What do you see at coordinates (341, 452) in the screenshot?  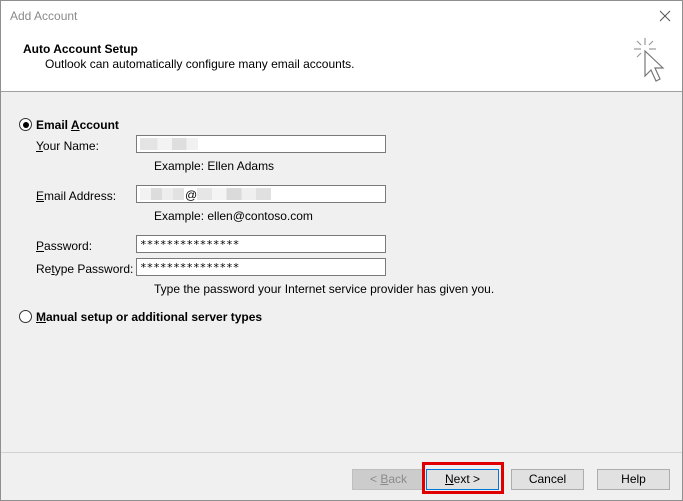 I see `footer-divider` at bounding box center [341, 452].